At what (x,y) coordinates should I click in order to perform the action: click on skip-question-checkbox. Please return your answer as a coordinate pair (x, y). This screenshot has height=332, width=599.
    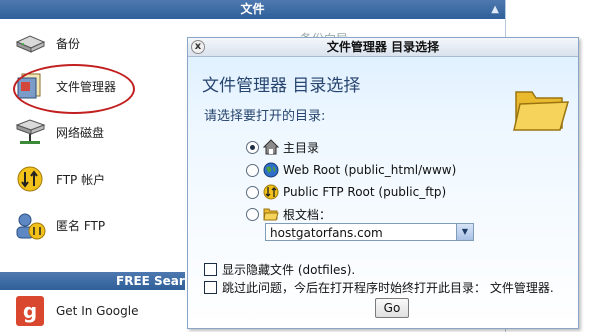
    Looking at the image, I should click on (210, 287).